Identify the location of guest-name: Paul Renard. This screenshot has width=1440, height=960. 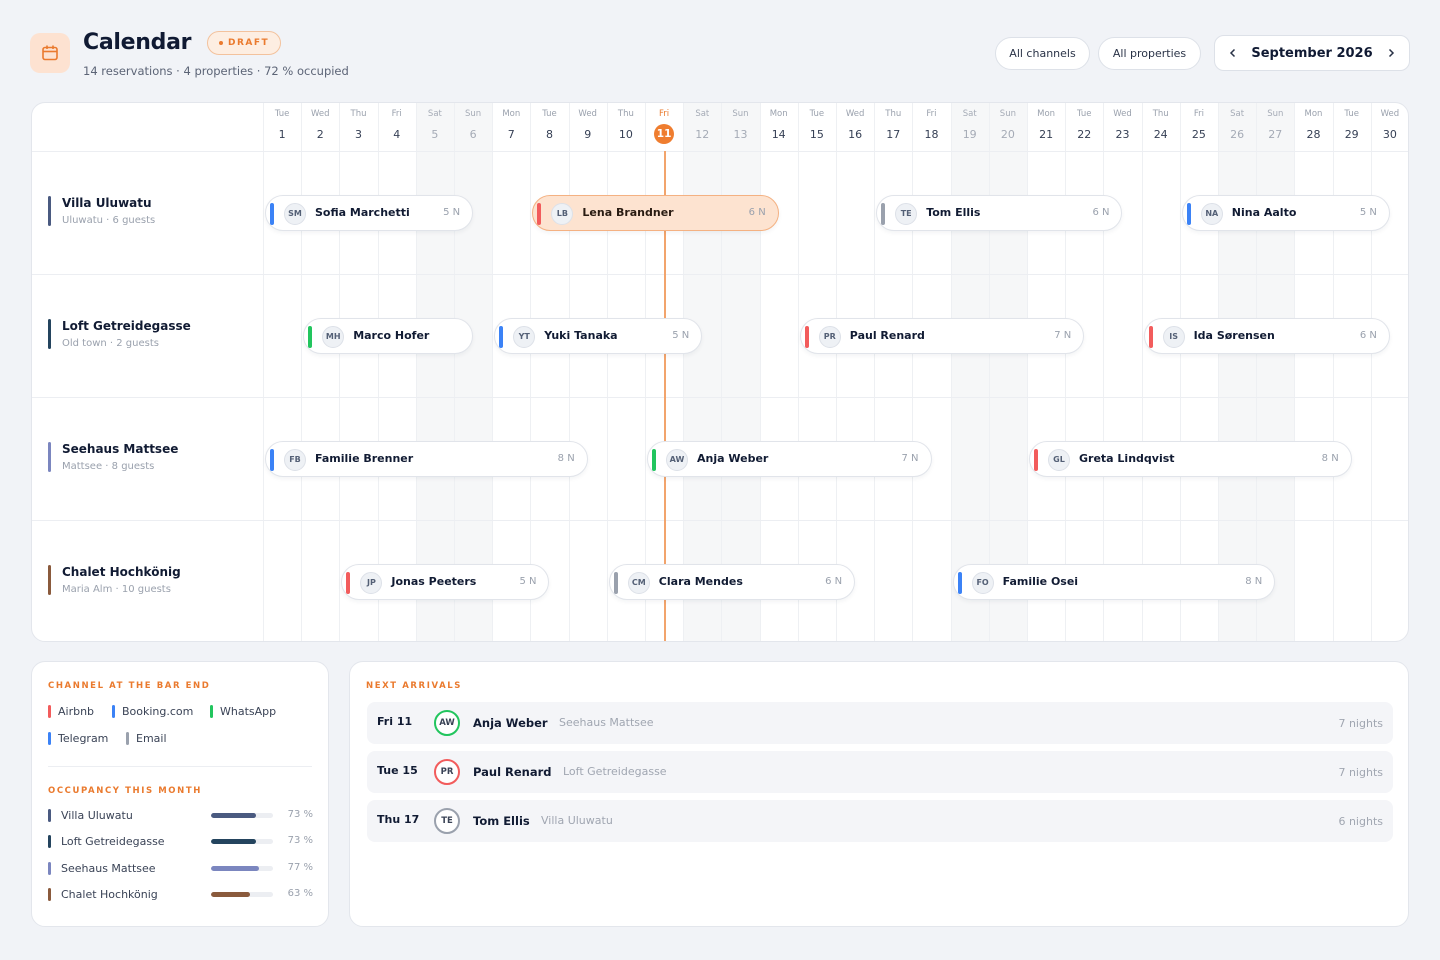
(887, 335).